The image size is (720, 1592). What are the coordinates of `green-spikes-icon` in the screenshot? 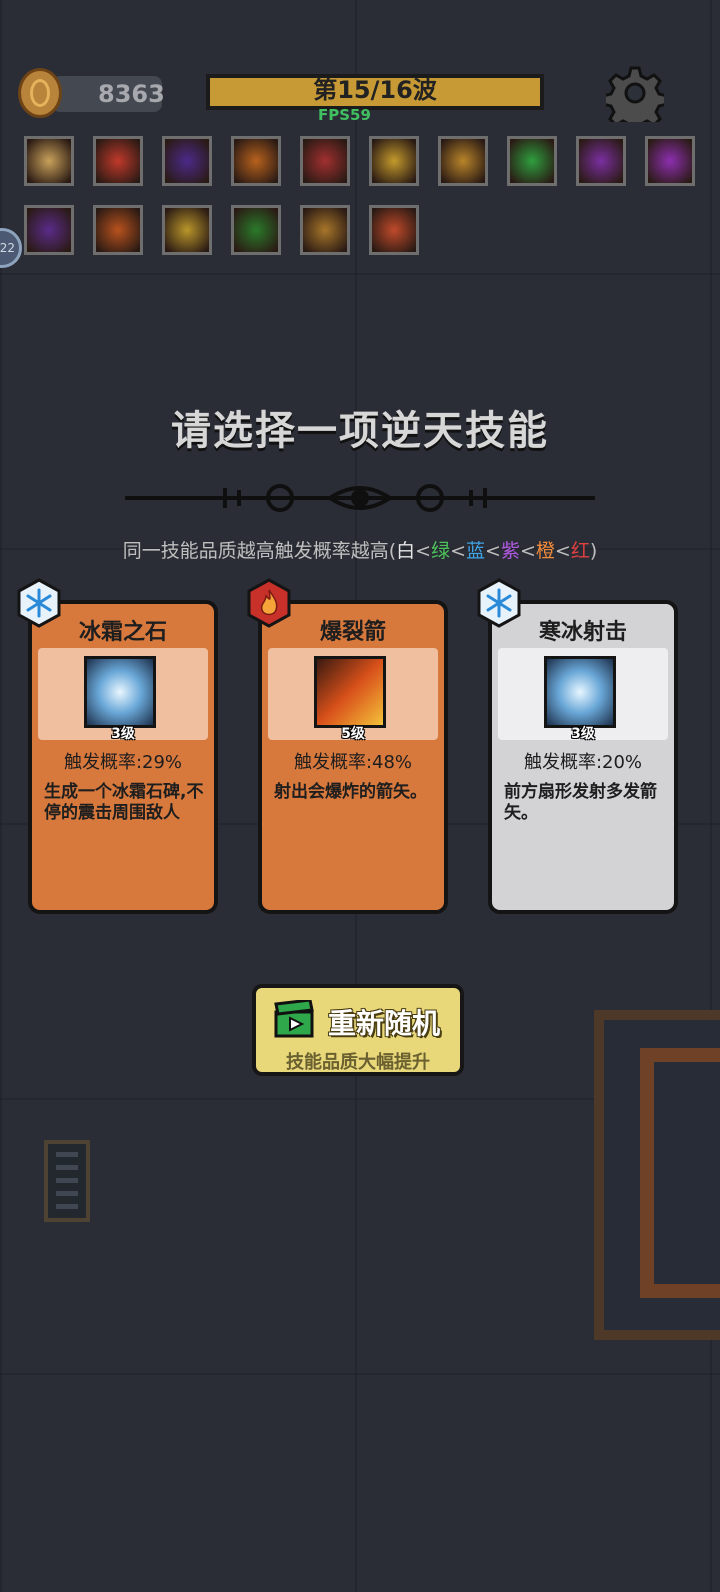 It's located at (256, 230).